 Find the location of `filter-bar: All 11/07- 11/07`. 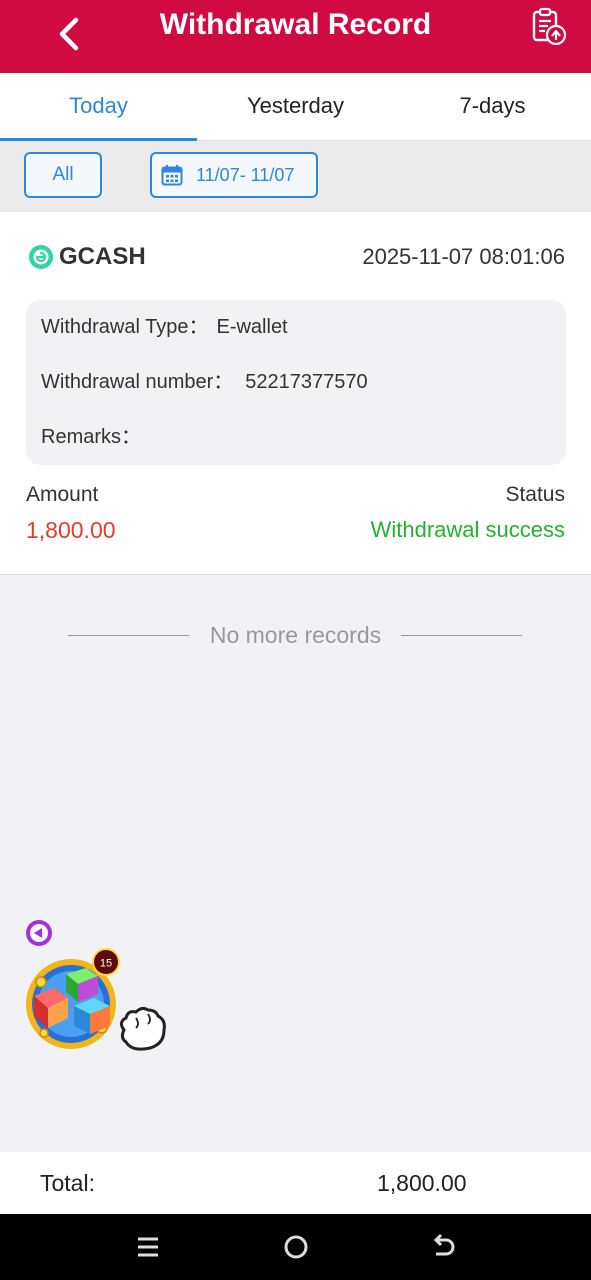

filter-bar: All 11/07- 11/07 is located at coordinates (295, 176).